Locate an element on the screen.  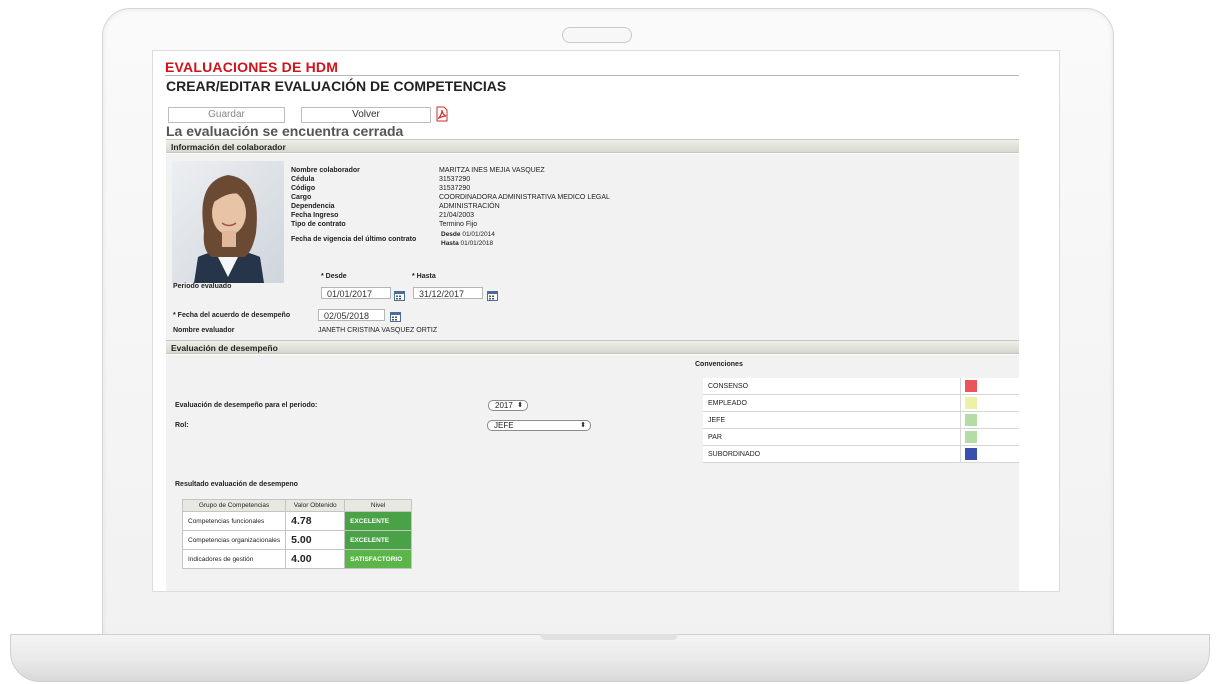
convention-row: CONSENSO is located at coordinates (861, 386).